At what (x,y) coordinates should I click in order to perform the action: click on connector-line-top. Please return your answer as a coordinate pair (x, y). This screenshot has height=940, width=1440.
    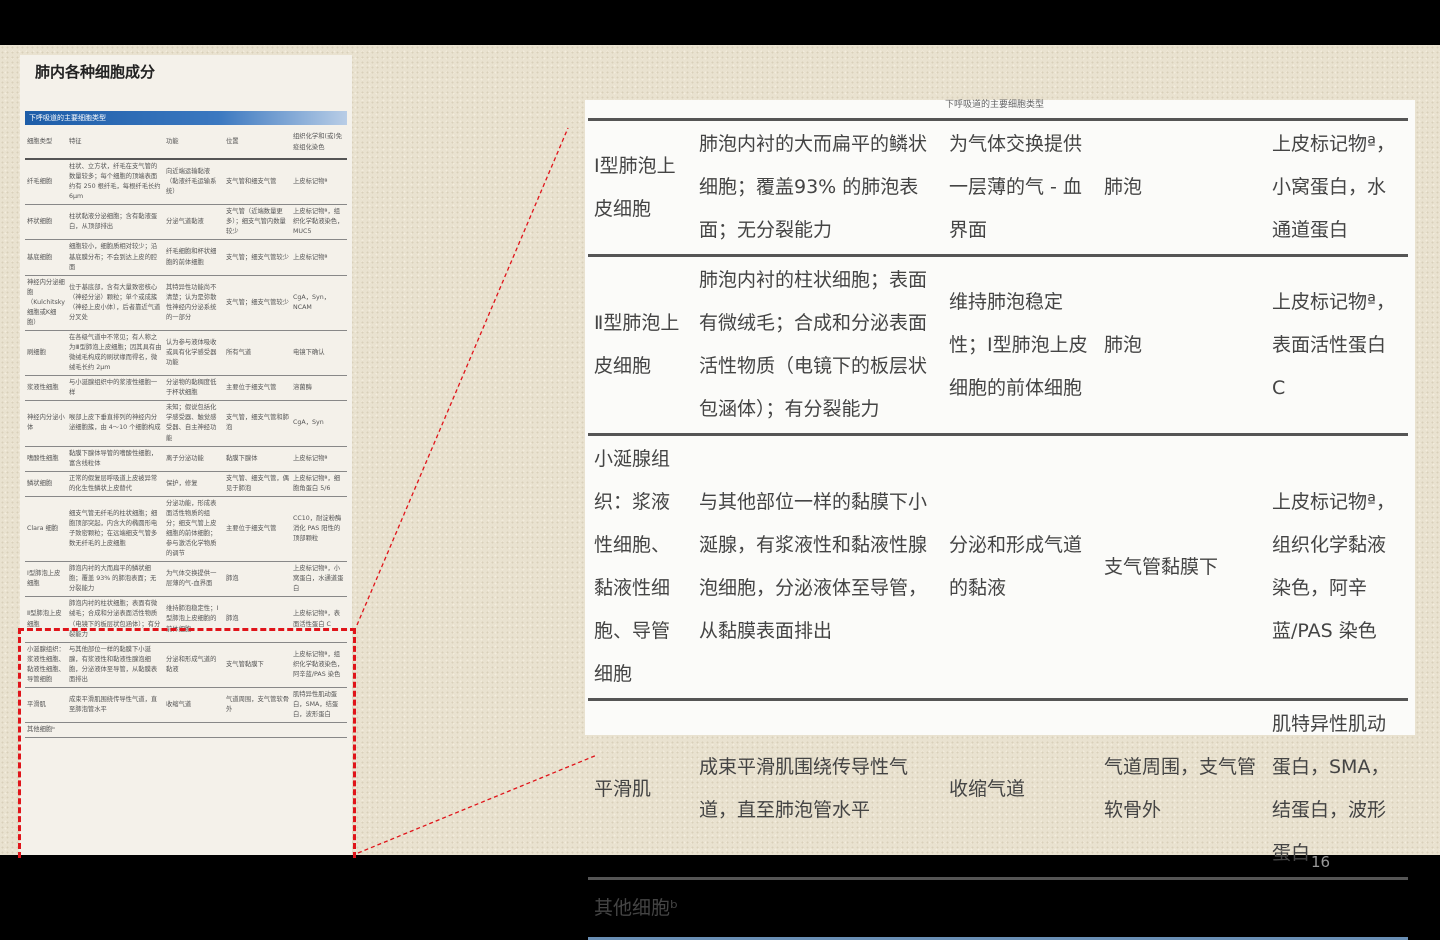
    Looking at the image, I should click on (462, 376).